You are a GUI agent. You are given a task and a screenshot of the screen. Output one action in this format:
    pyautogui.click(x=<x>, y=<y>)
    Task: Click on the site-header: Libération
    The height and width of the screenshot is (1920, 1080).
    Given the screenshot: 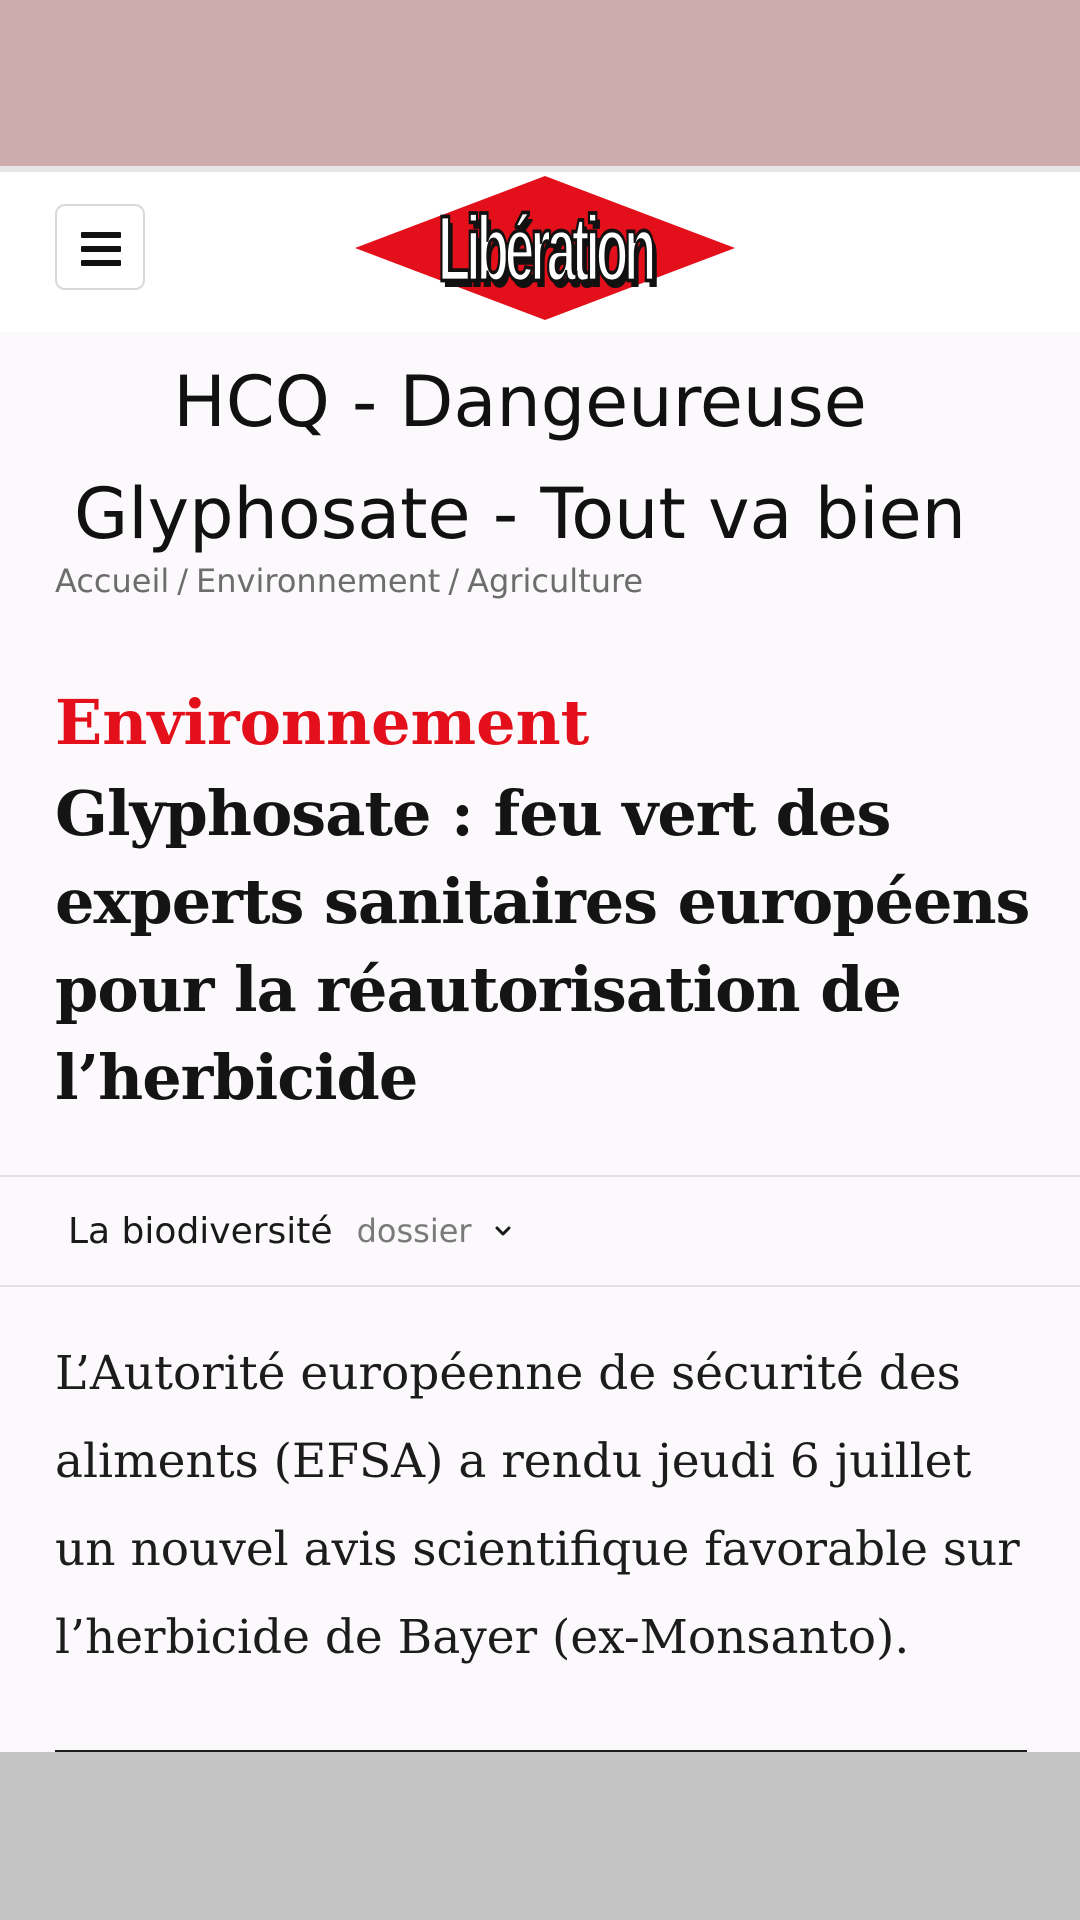 What is the action you would take?
    pyautogui.click(x=540, y=252)
    